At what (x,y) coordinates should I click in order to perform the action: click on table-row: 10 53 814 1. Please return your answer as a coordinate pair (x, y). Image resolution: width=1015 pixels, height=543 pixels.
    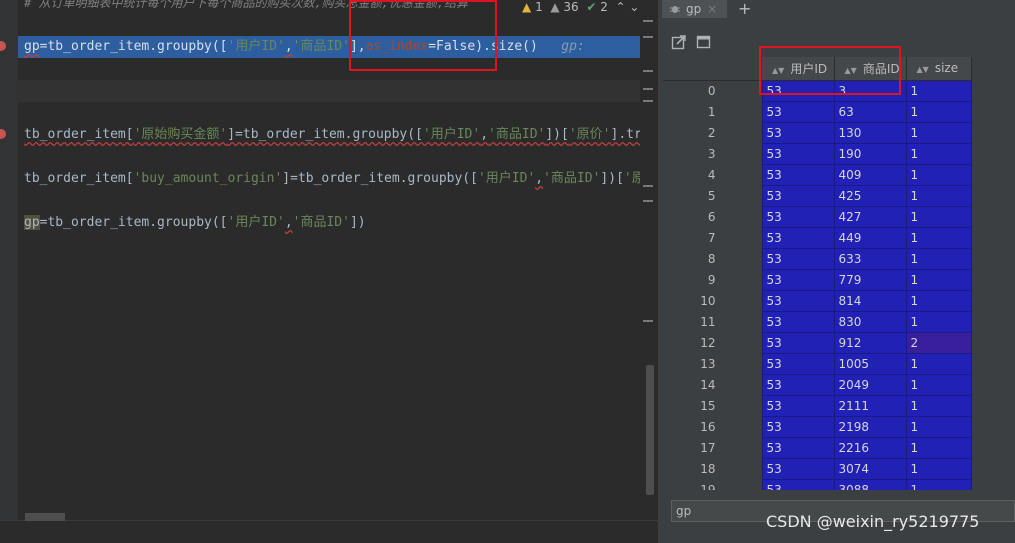
    Looking at the image, I should click on (817, 300).